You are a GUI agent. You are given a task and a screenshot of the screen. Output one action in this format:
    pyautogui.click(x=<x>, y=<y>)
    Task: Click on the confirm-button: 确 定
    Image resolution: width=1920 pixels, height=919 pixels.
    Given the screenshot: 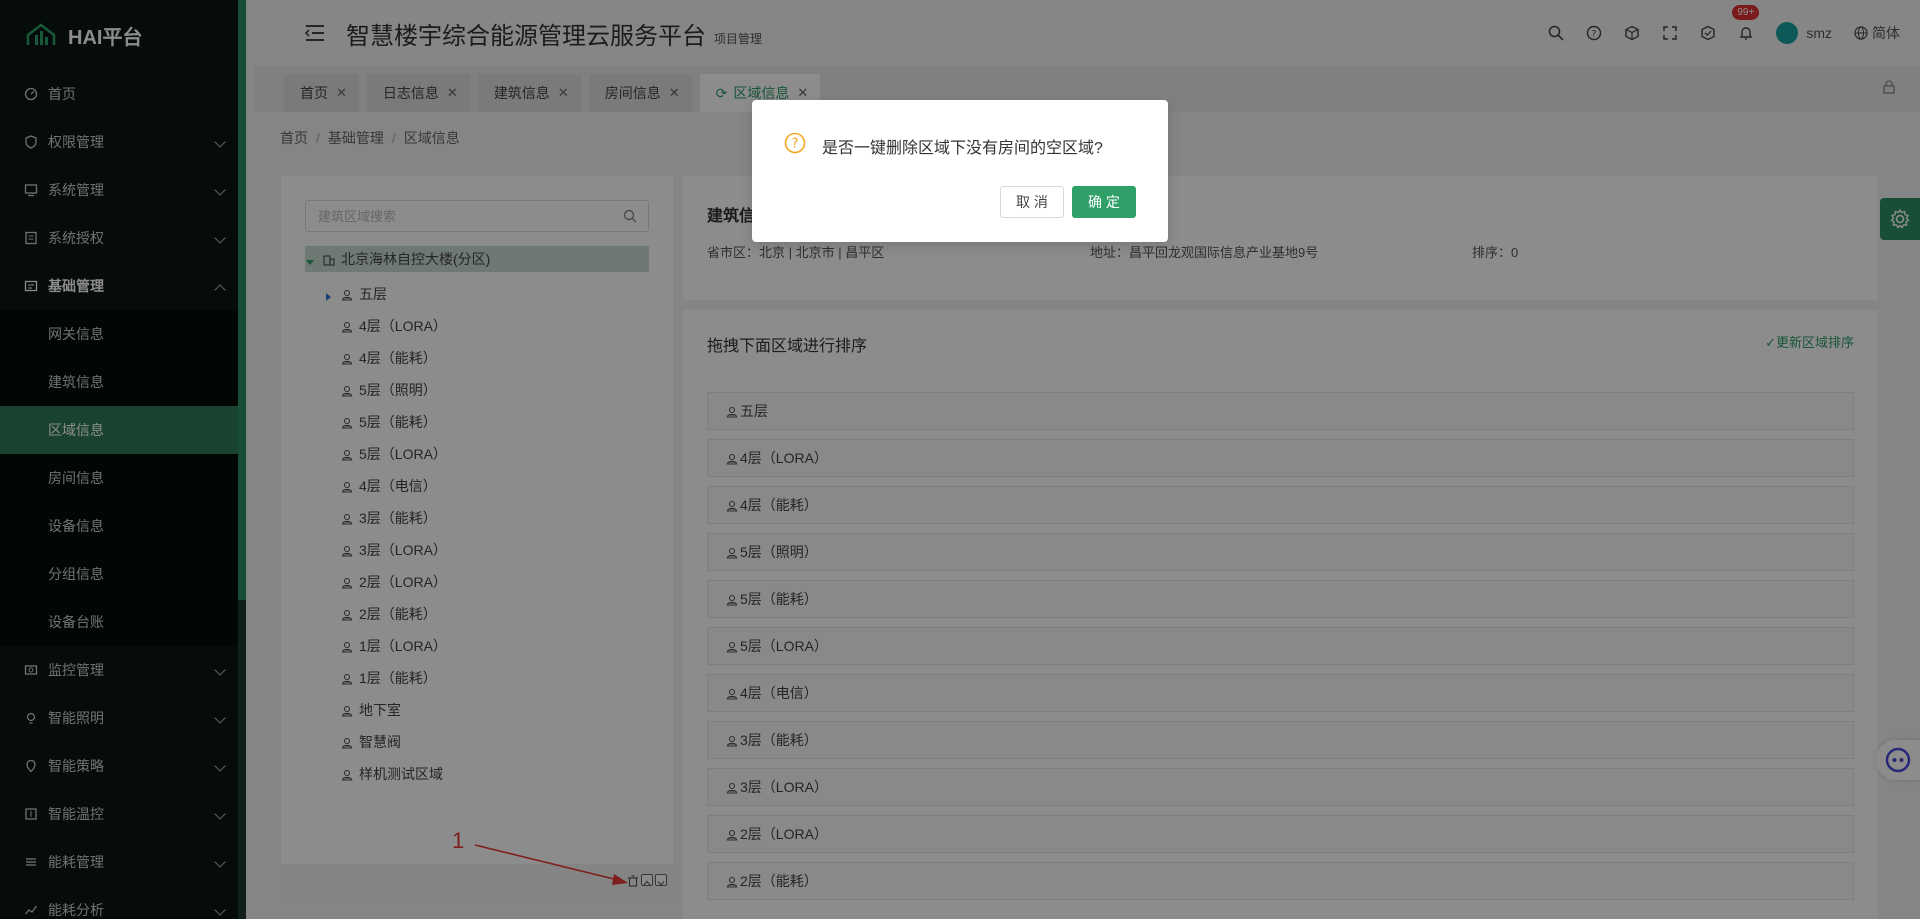 What is the action you would take?
    pyautogui.click(x=1104, y=202)
    